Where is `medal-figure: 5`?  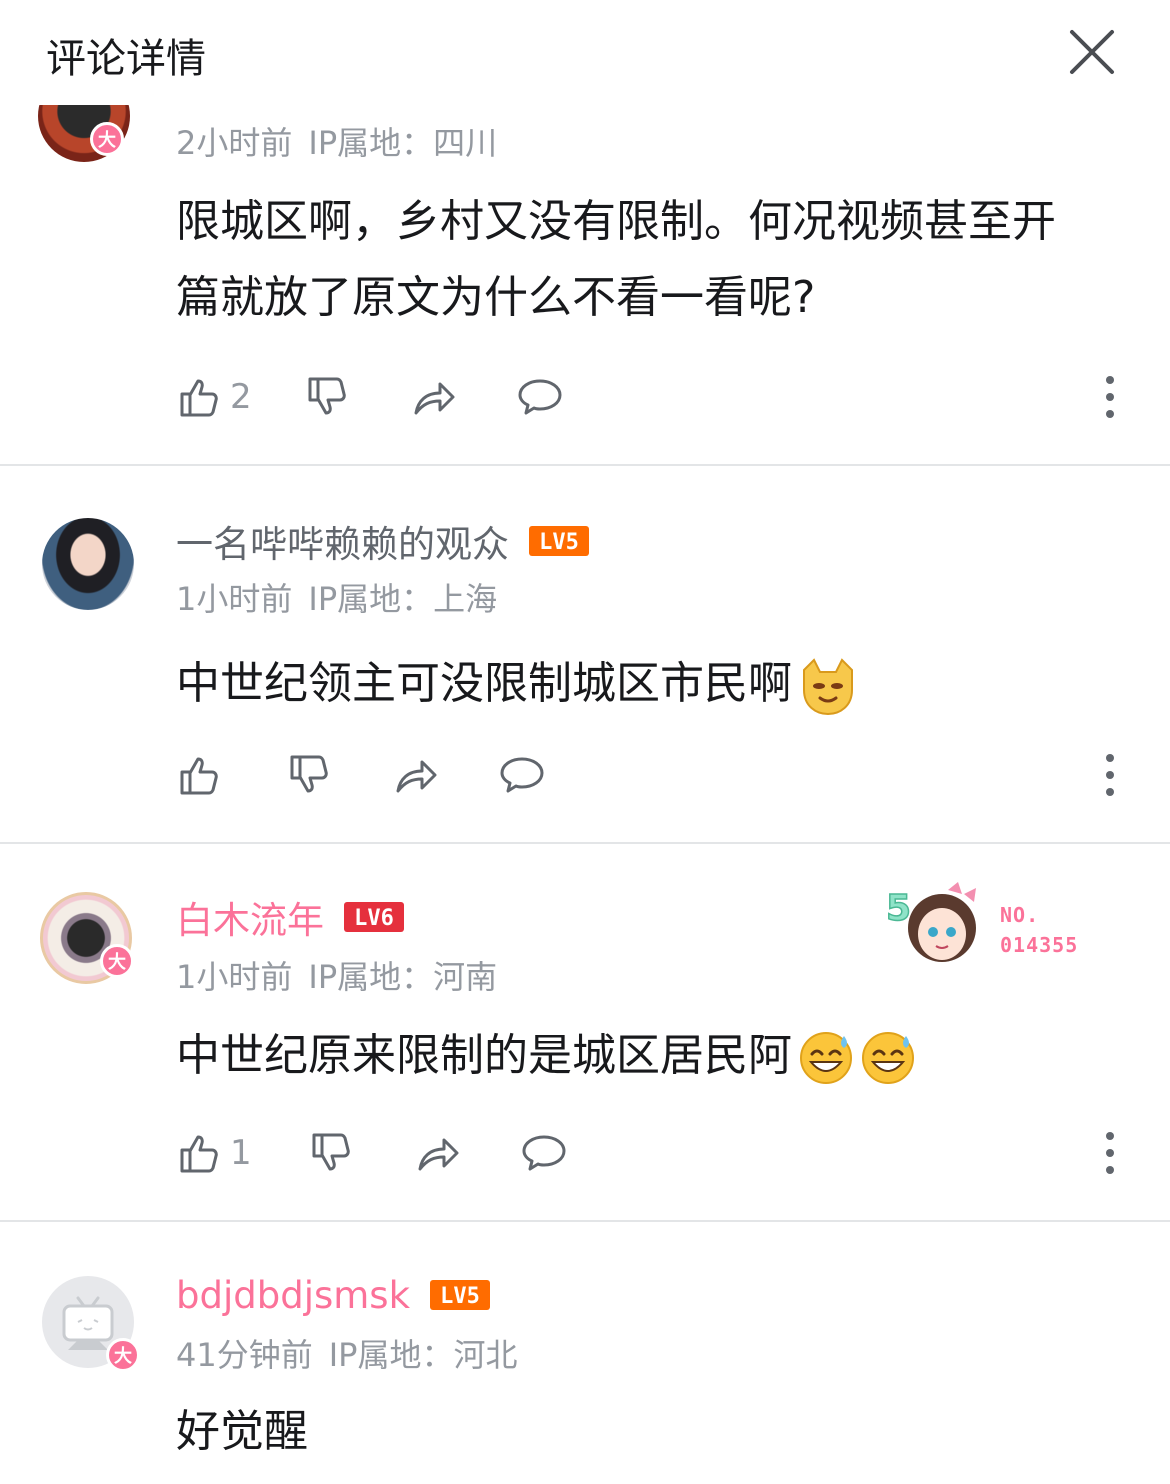
medal-figure: 5 is located at coordinates (898, 908).